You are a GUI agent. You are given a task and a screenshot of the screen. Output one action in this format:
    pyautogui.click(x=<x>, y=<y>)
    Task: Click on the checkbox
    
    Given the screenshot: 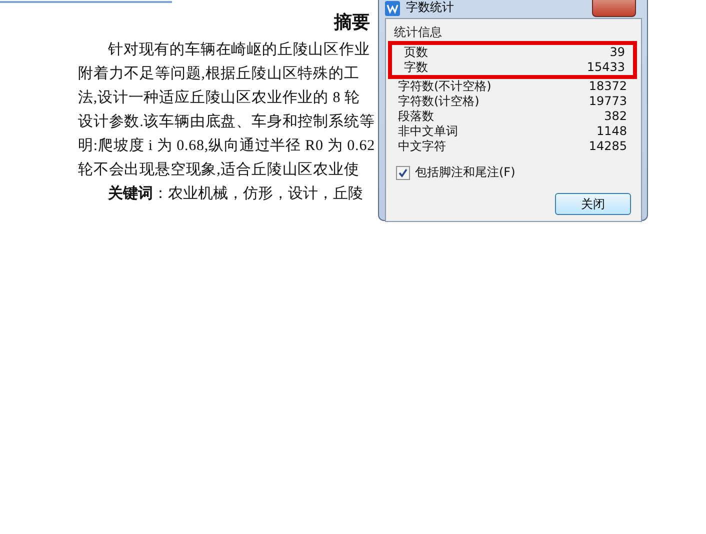 What is the action you would take?
    pyautogui.click(x=403, y=173)
    